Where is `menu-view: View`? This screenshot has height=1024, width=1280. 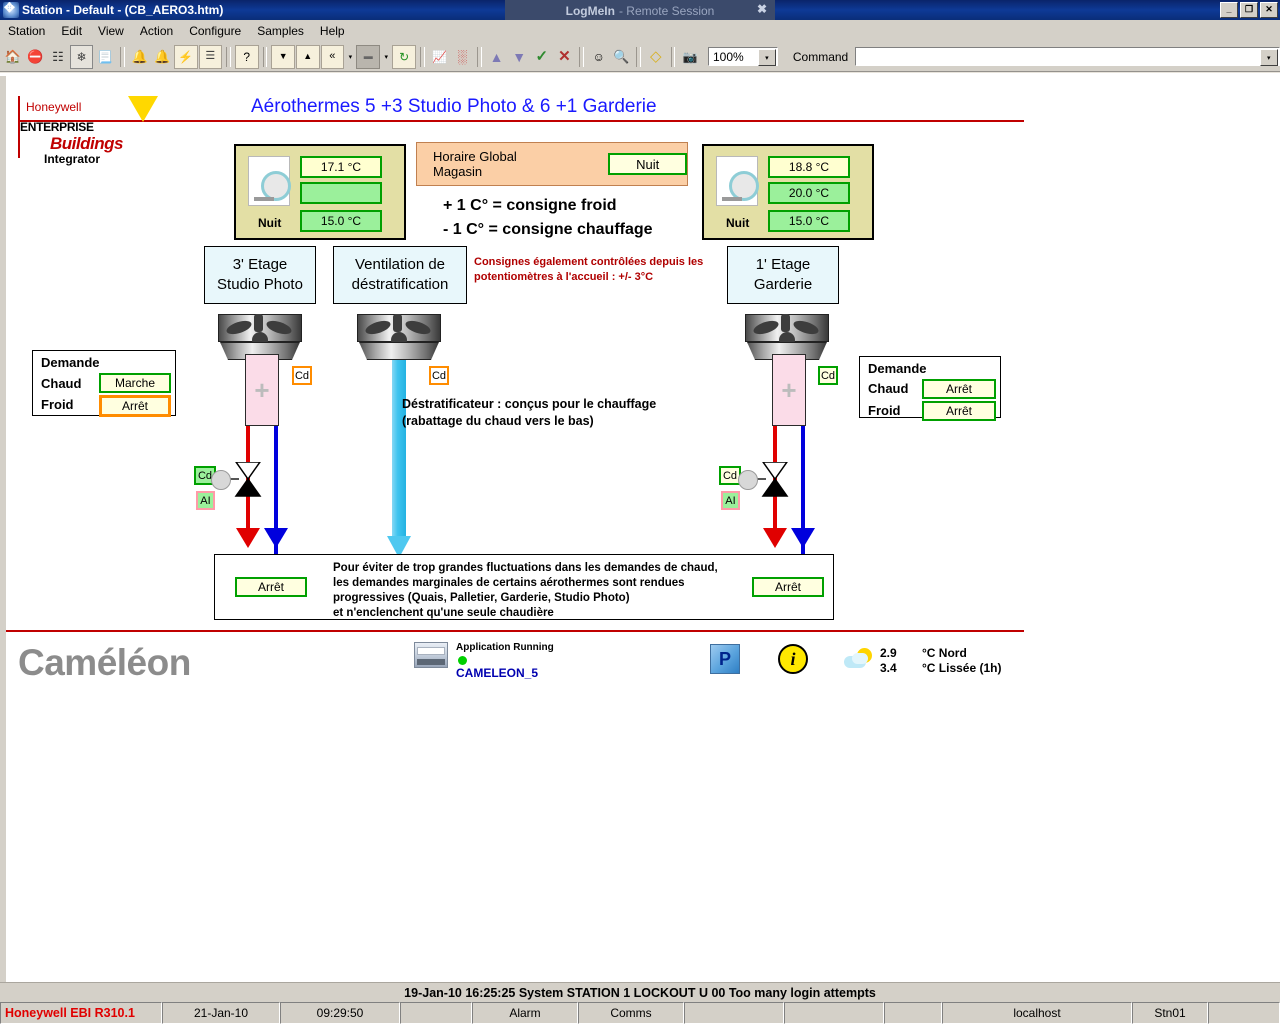 menu-view: View is located at coordinates (111, 31).